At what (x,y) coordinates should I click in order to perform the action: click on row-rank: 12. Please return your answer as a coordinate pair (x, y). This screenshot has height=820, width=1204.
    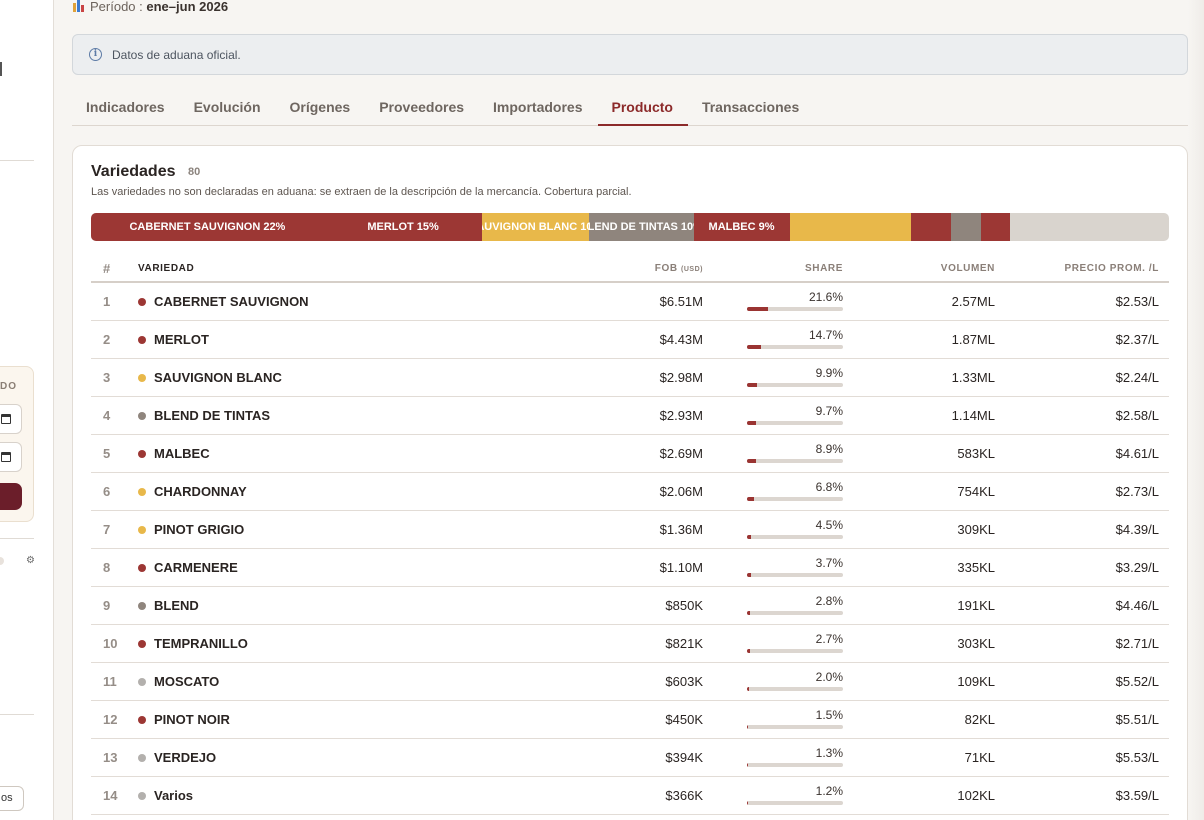
    Looking at the image, I should click on (114, 719).